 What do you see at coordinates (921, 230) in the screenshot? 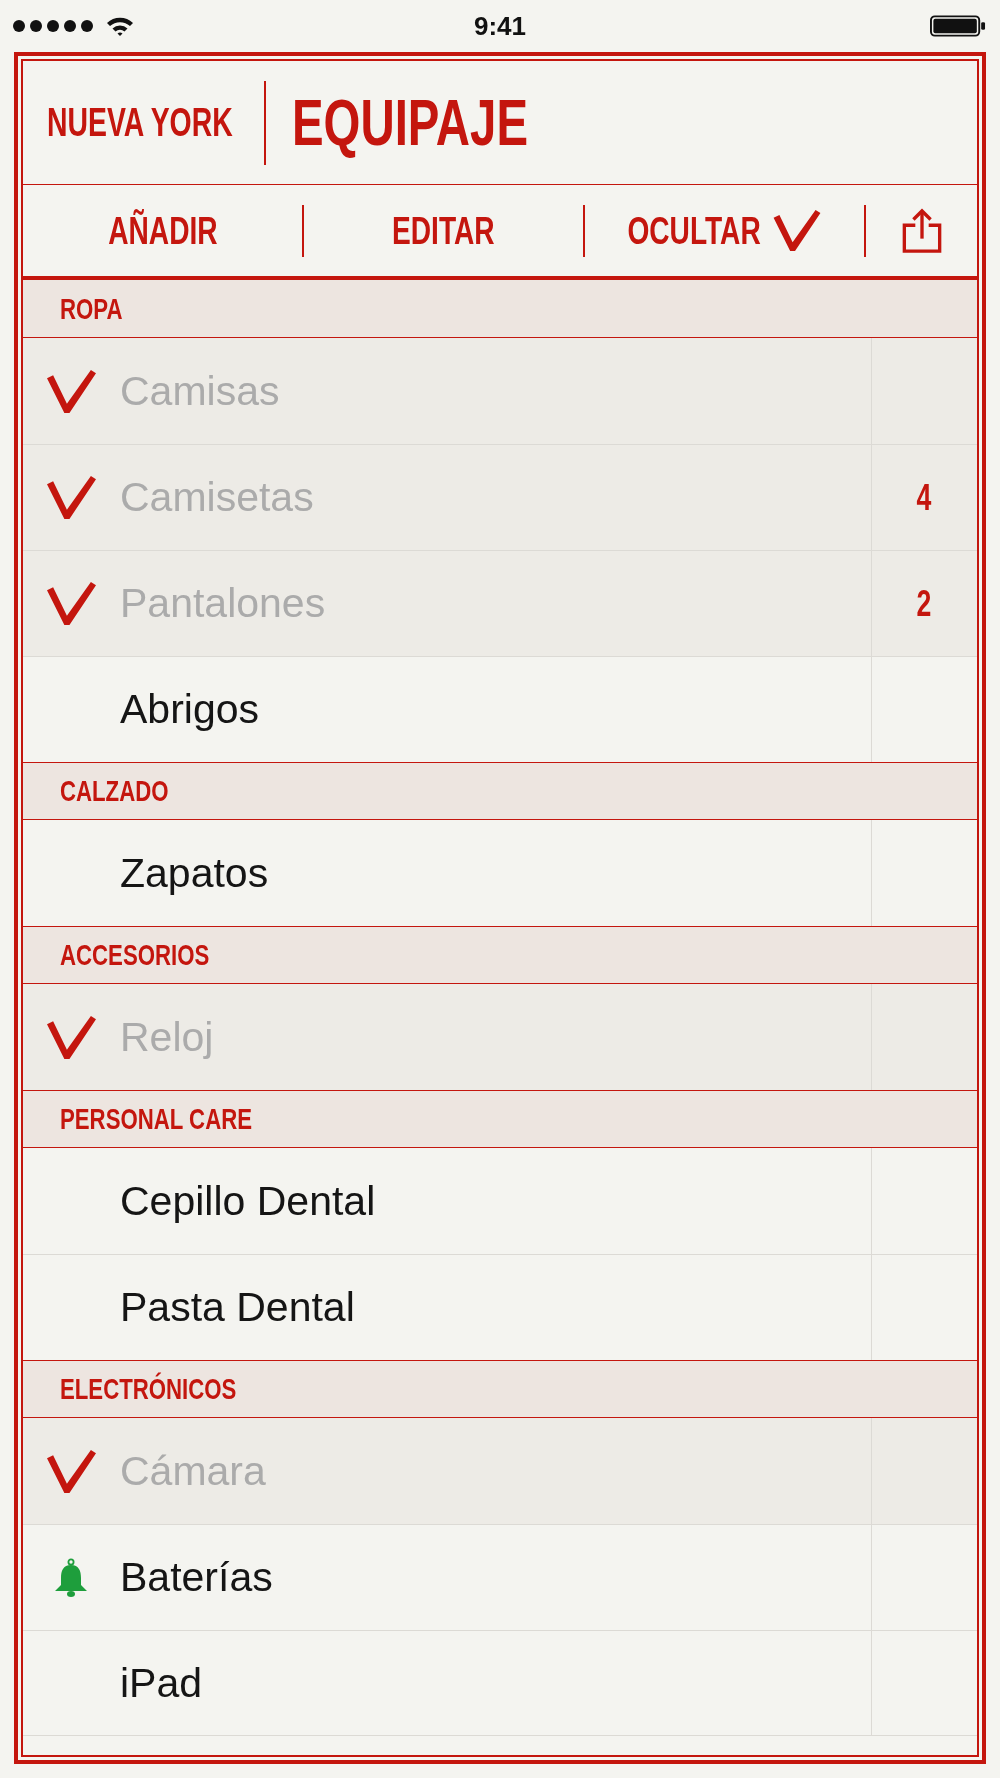
I see `share-icon` at bounding box center [921, 230].